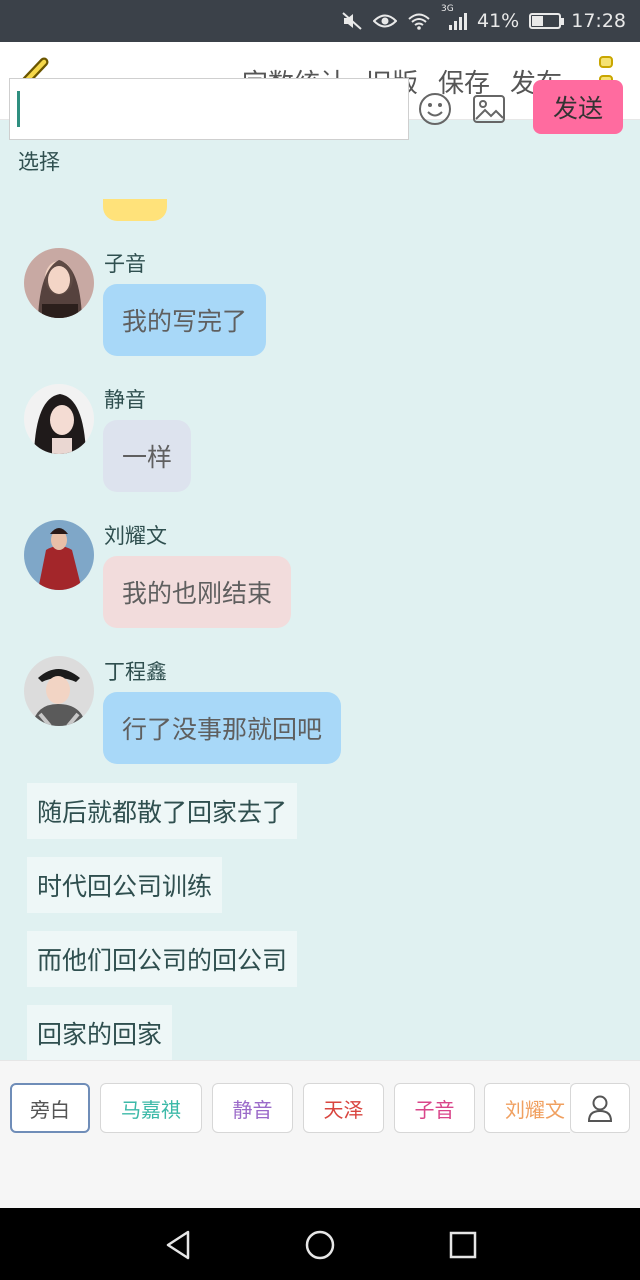  What do you see at coordinates (151, 1108) in the screenshot?
I see `role-button: 马嘉祺` at bounding box center [151, 1108].